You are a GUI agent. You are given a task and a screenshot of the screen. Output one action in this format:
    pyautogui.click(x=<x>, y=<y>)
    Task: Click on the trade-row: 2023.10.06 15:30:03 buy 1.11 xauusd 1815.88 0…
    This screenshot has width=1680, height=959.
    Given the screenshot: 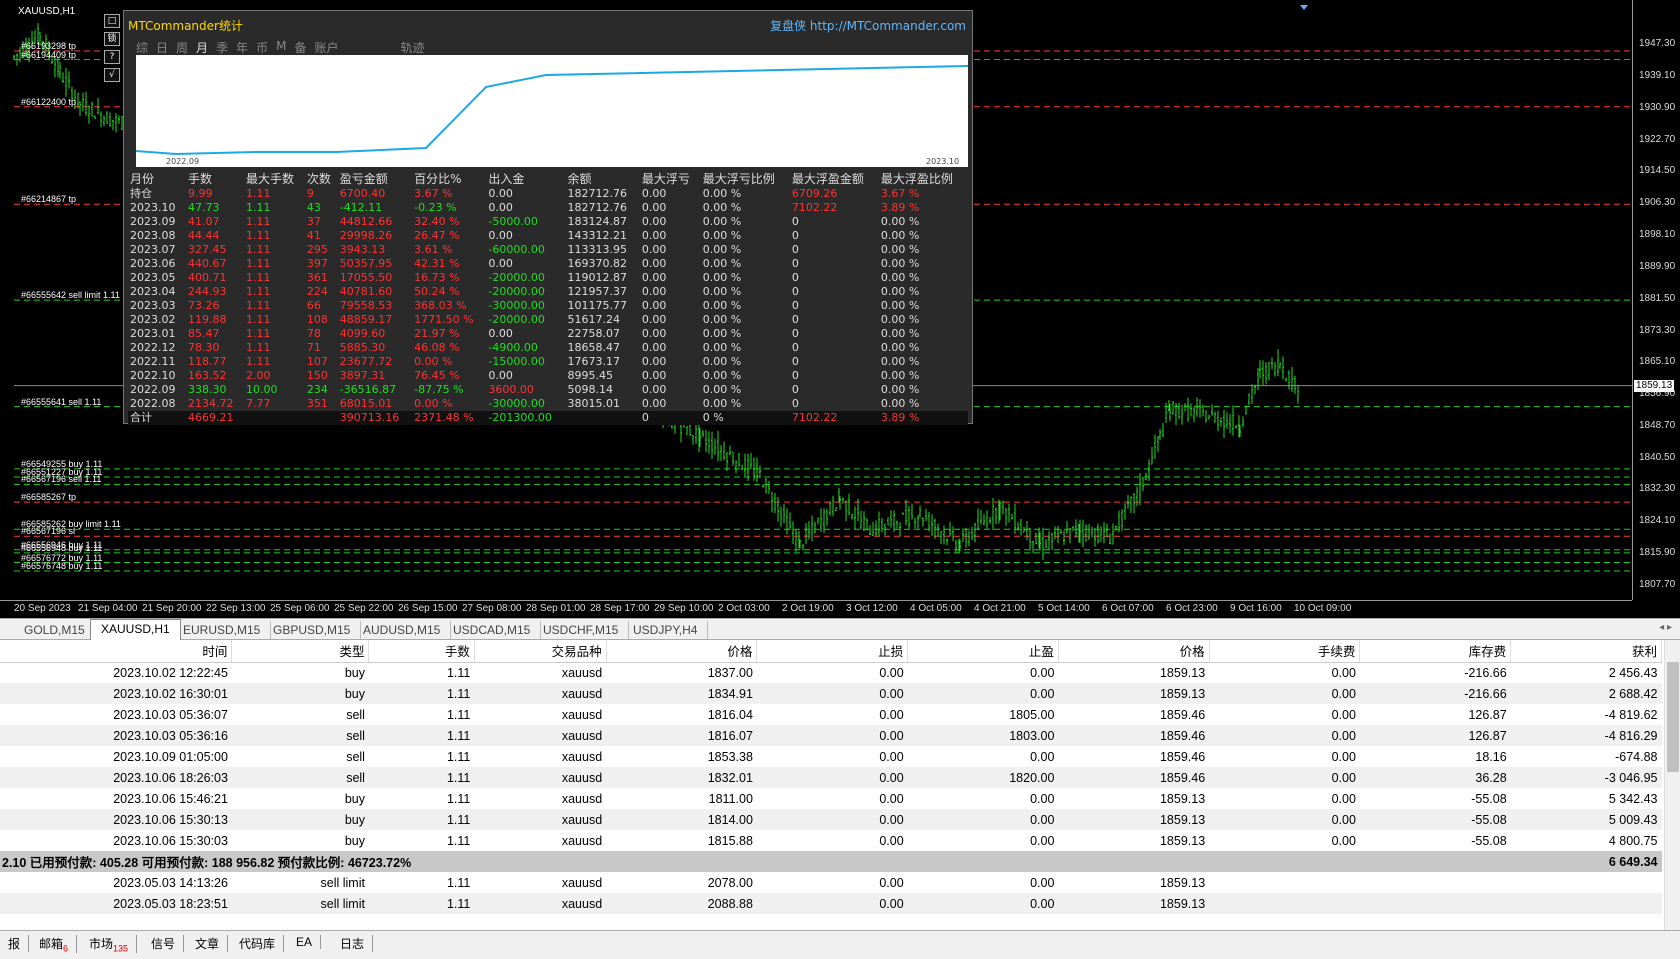 What is the action you would take?
    pyautogui.click(x=831, y=840)
    